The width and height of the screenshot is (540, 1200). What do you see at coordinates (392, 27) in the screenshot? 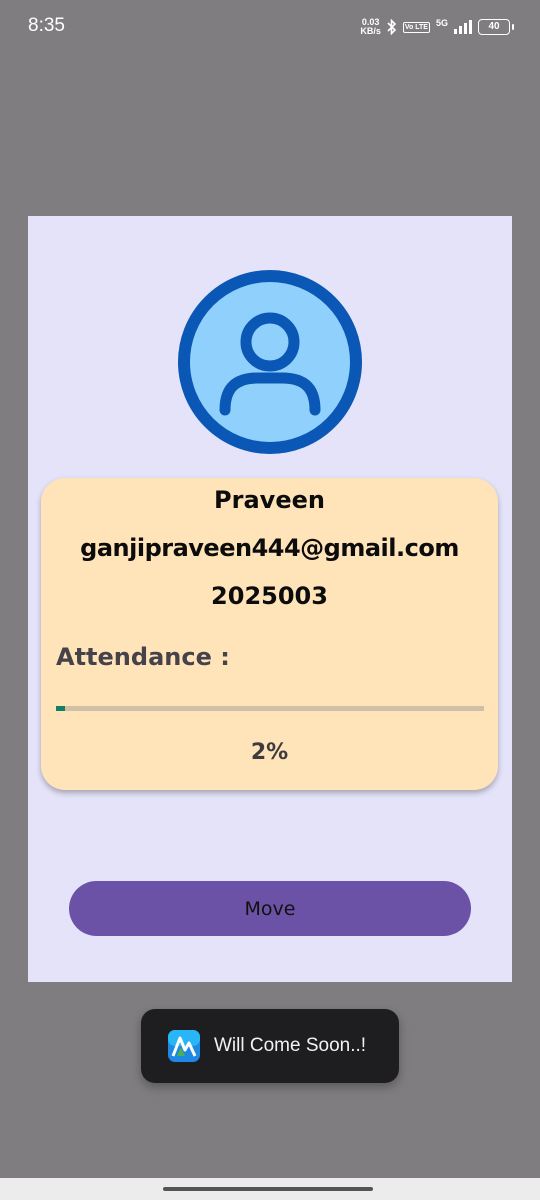
I see `bluetooth-icon` at bounding box center [392, 27].